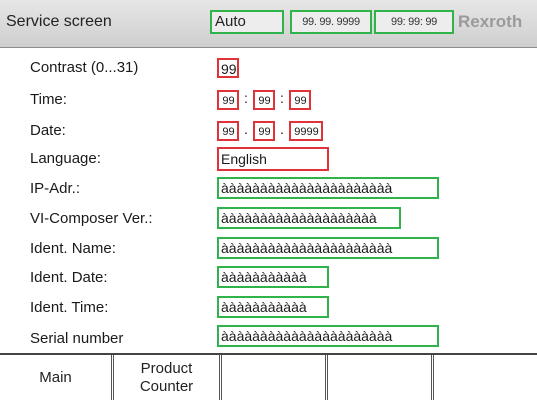  What do you see at coordinates (228, 68) in the screenshot?
I see `contrast-input: 99` at bounding box center [228, 68].